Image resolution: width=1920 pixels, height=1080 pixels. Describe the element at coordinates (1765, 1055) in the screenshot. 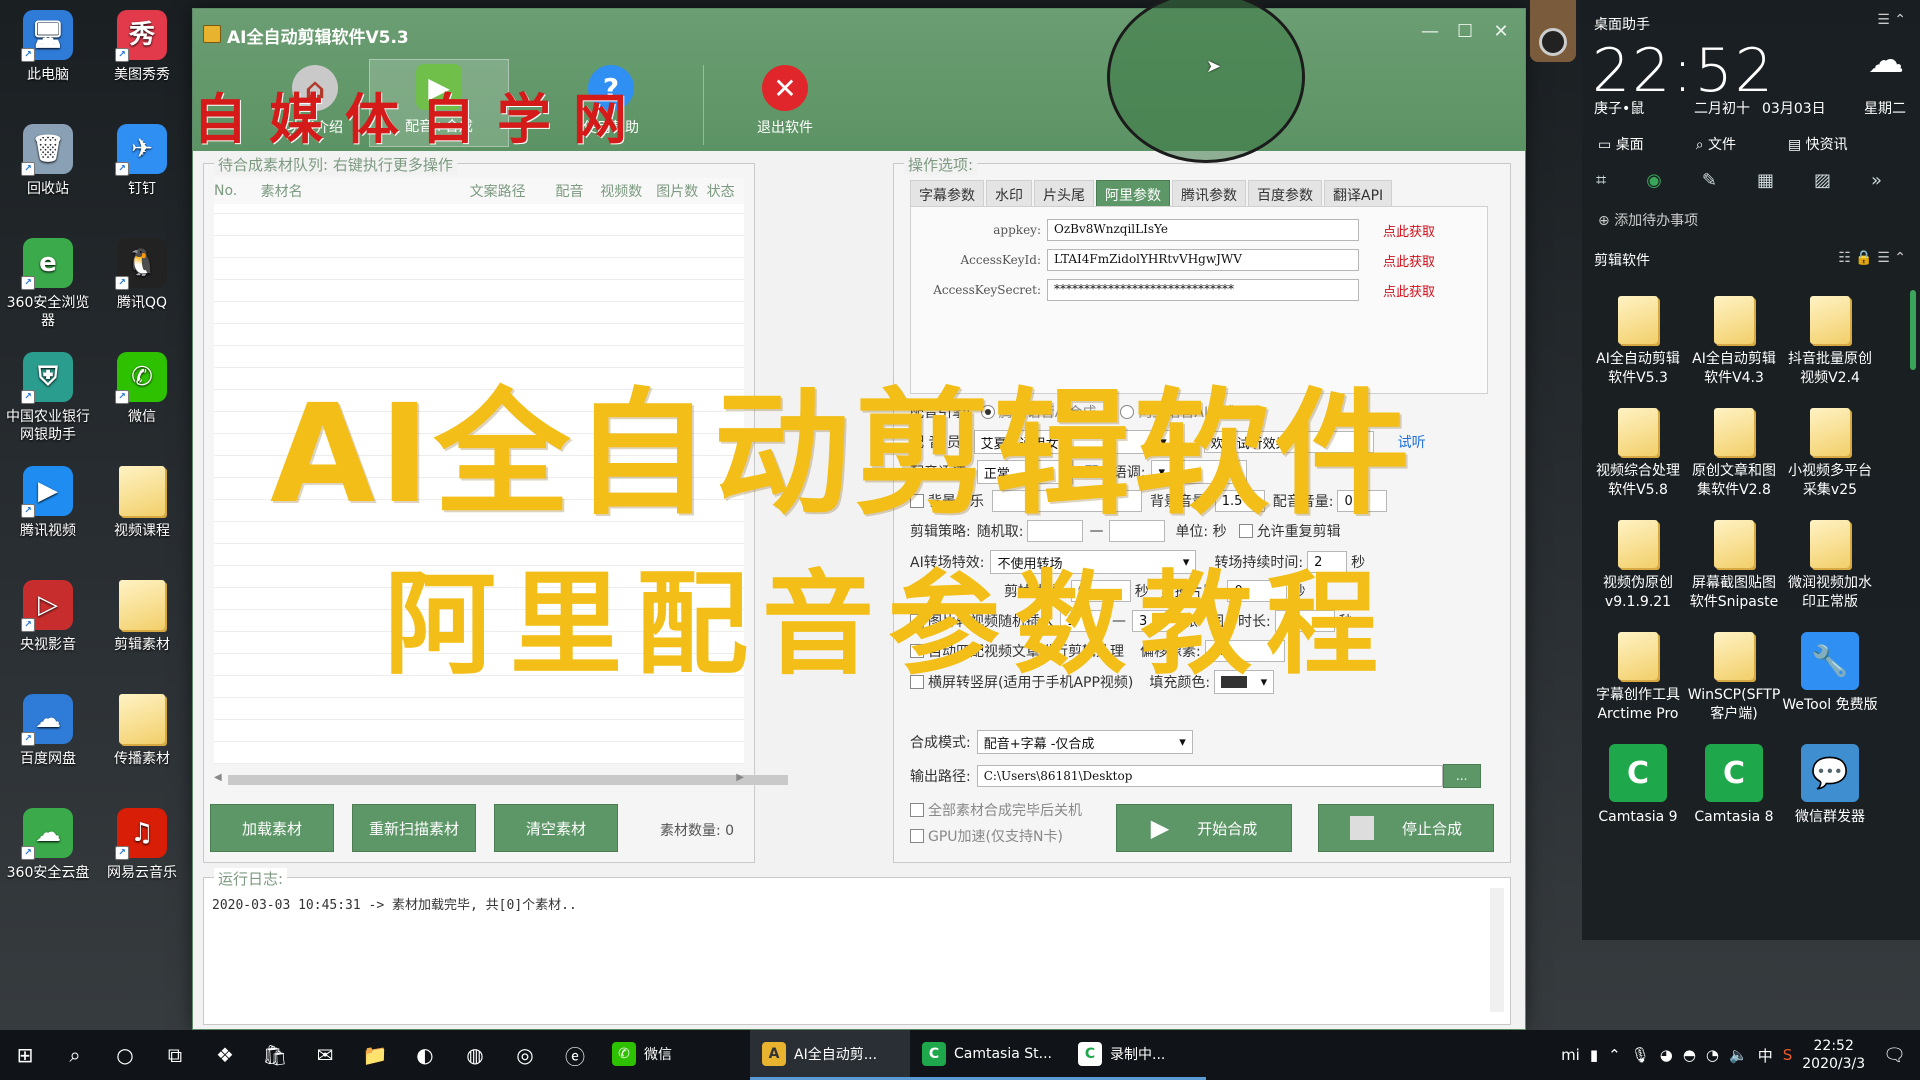

I see `ime-indicator: 中` at that location.